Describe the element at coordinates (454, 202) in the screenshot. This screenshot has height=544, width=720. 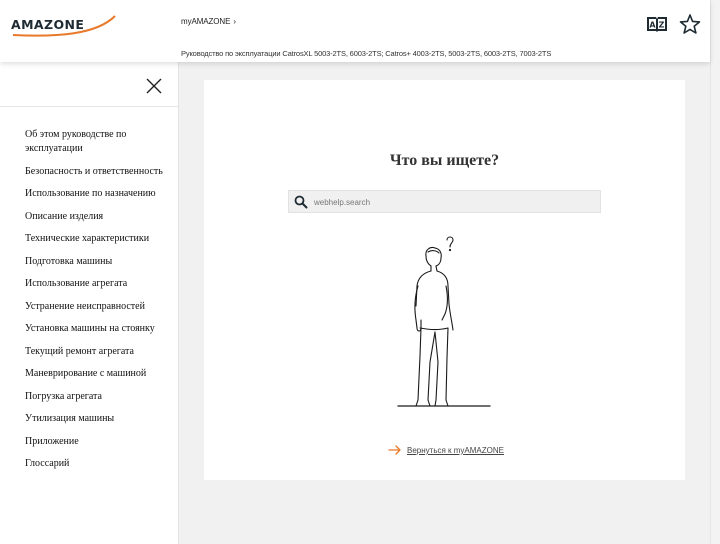
I see `search-input` at that location.